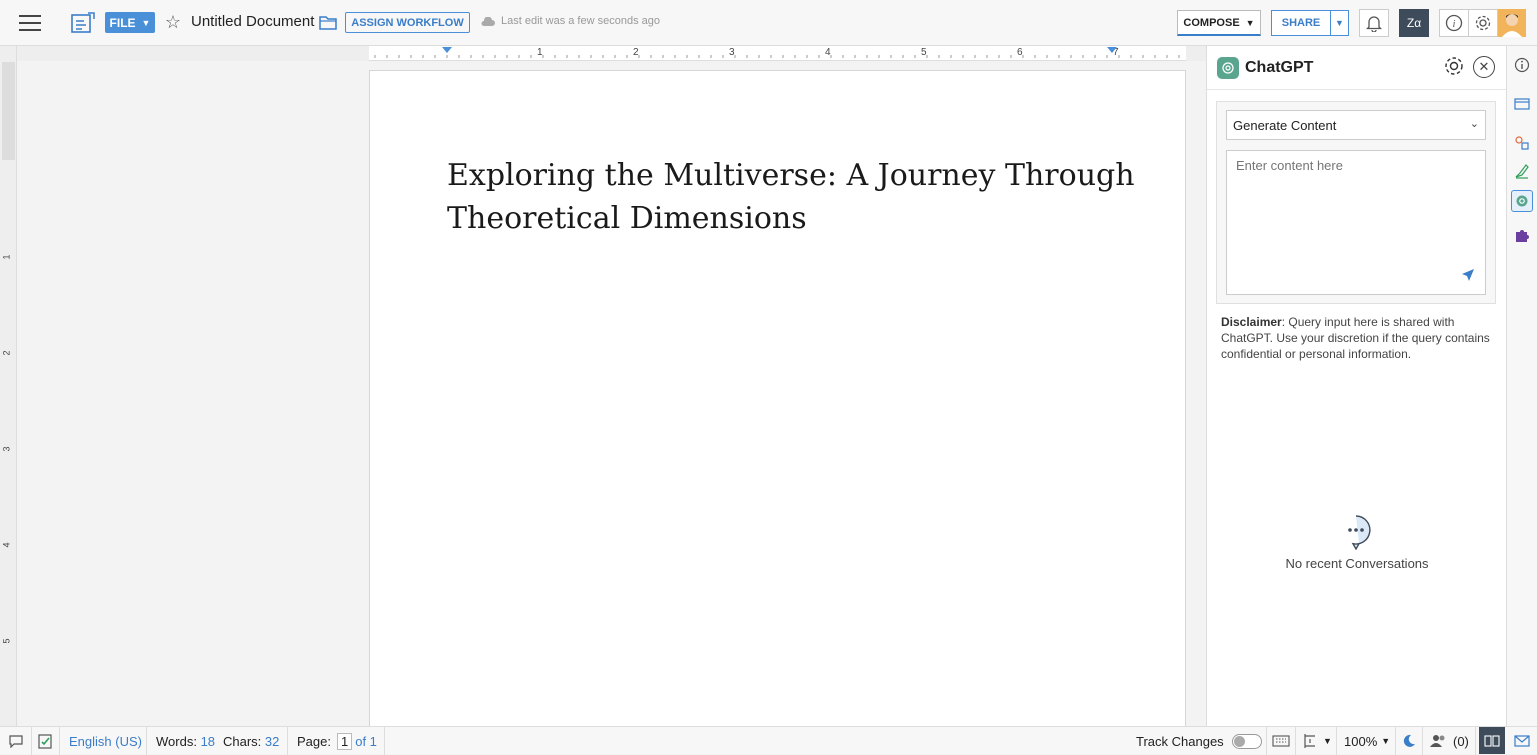  What do you see at coordinates (1414, 23) in the screenshot?
I see `translate-icon: Zα` at bounding box center [1414, 23].